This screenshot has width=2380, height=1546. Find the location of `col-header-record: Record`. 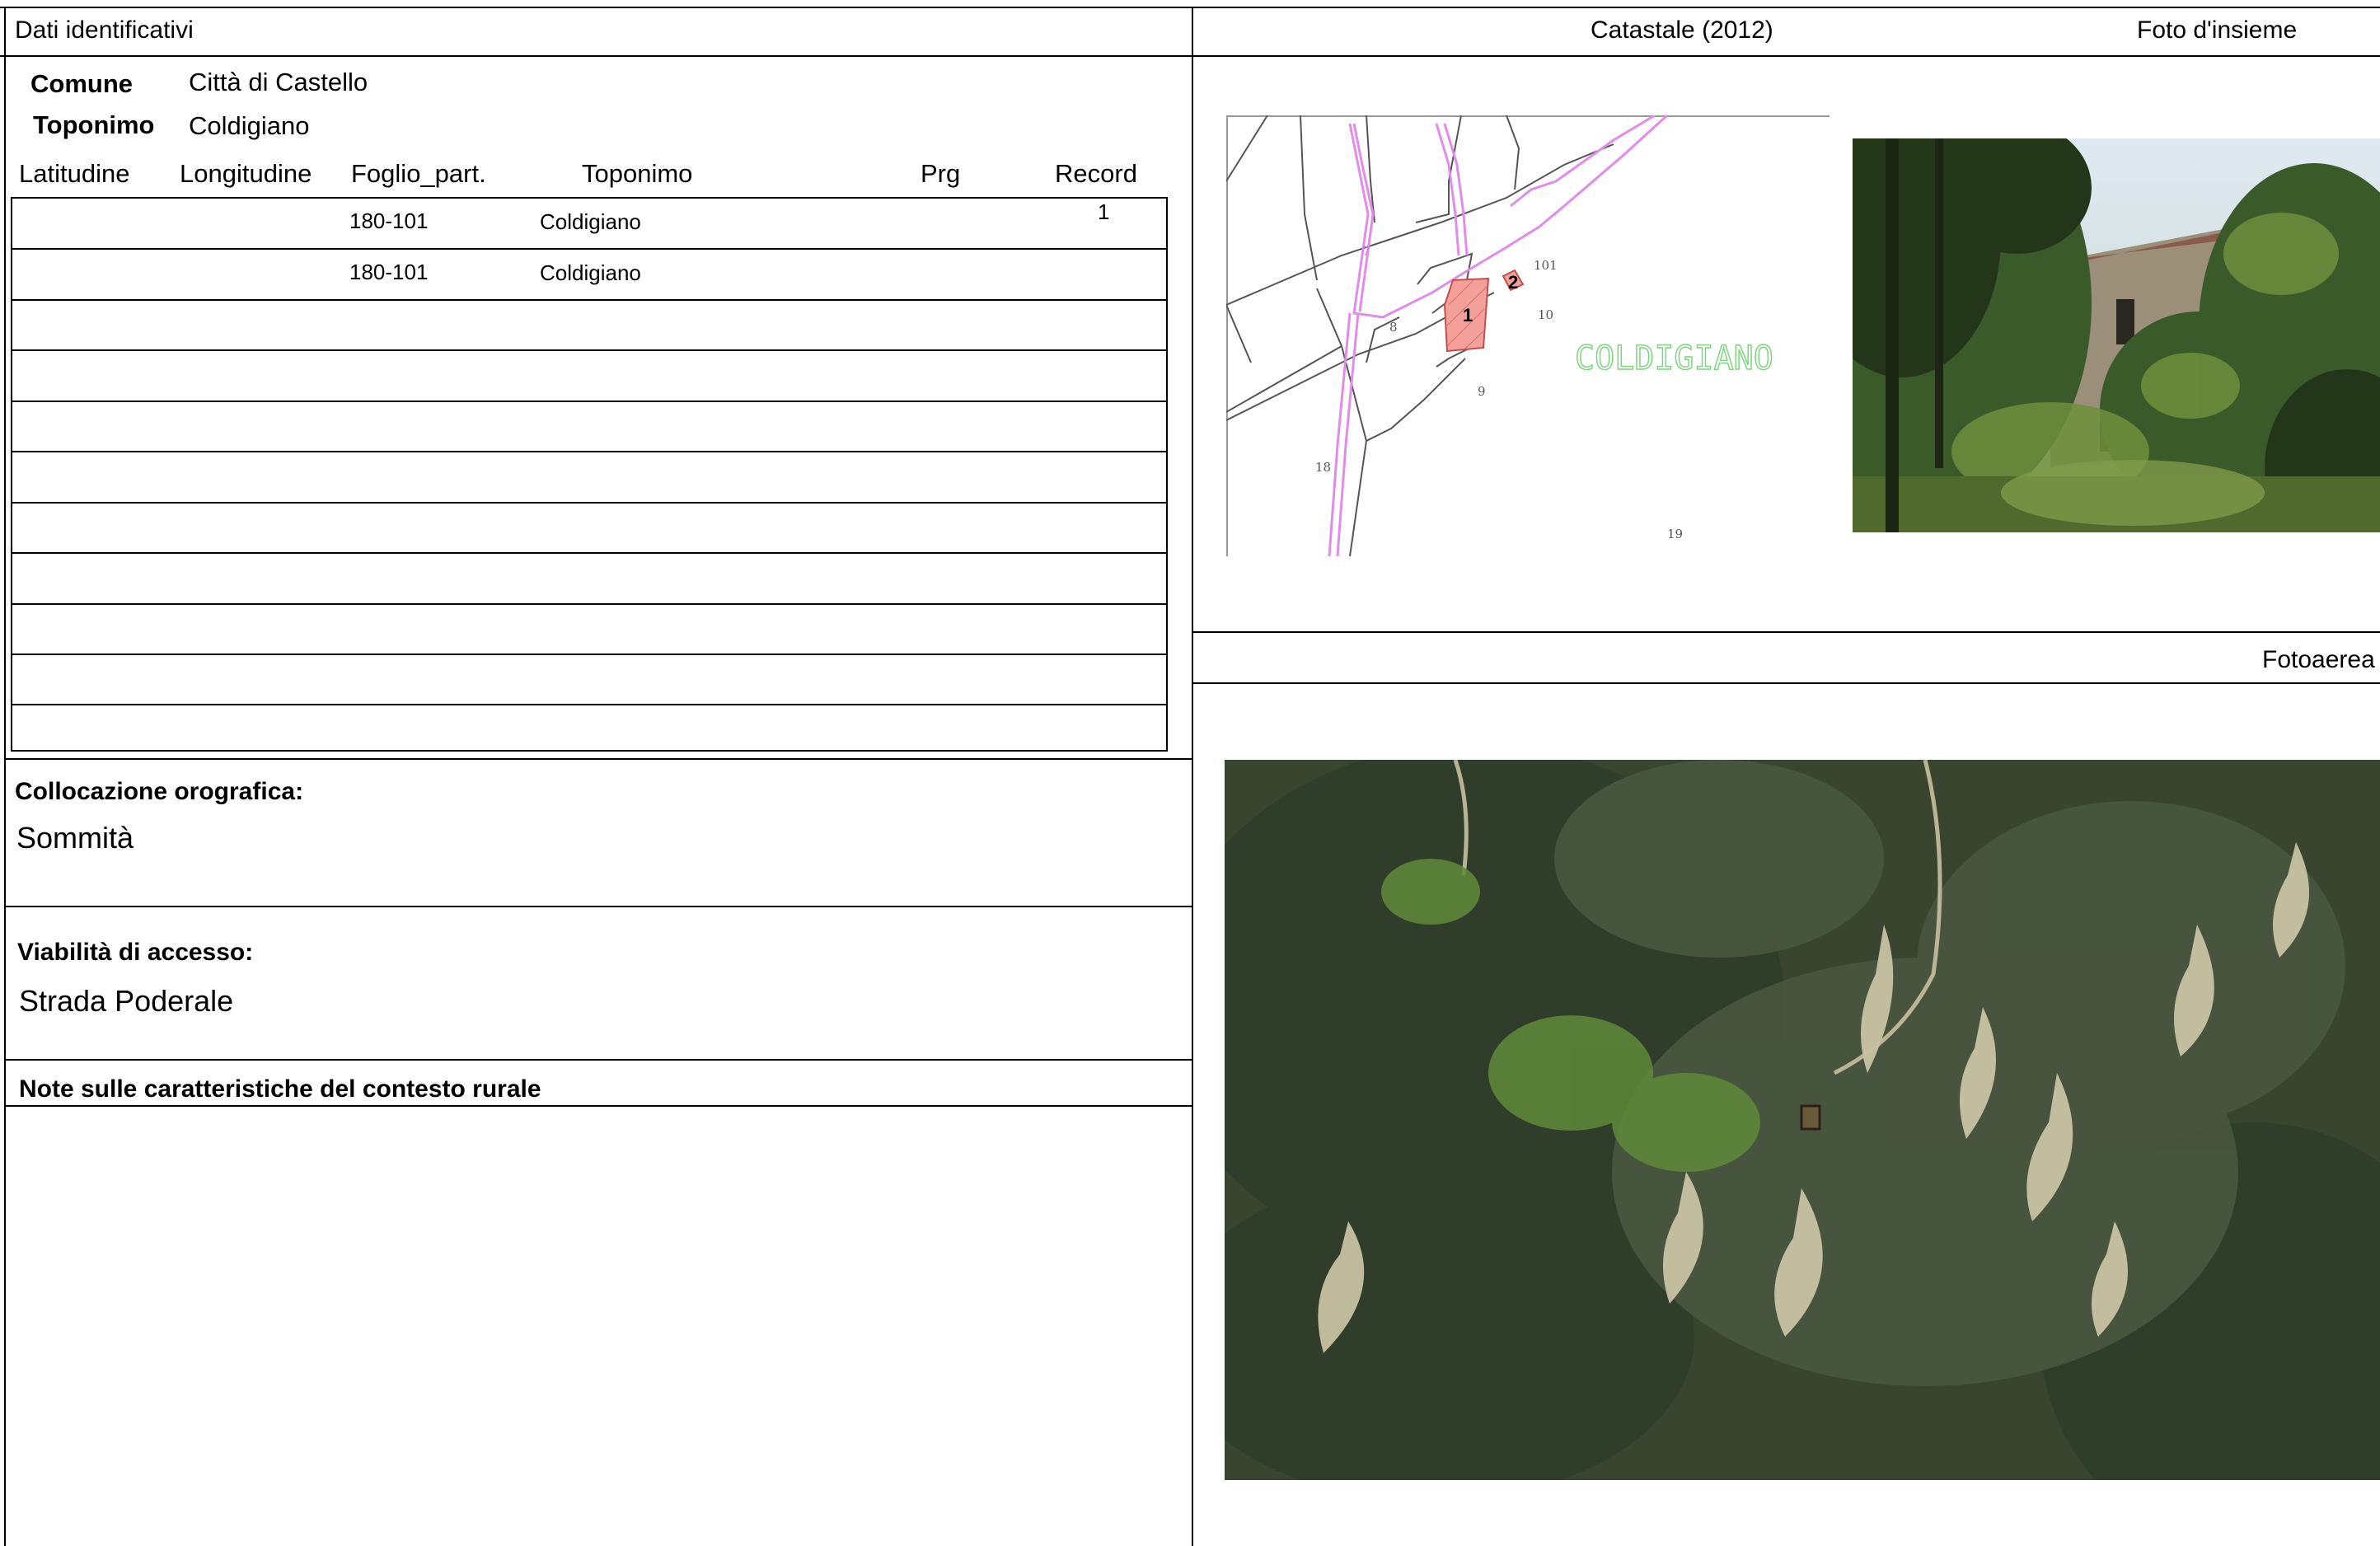

col-header-record: Record is located at coordinates (1096, 173).